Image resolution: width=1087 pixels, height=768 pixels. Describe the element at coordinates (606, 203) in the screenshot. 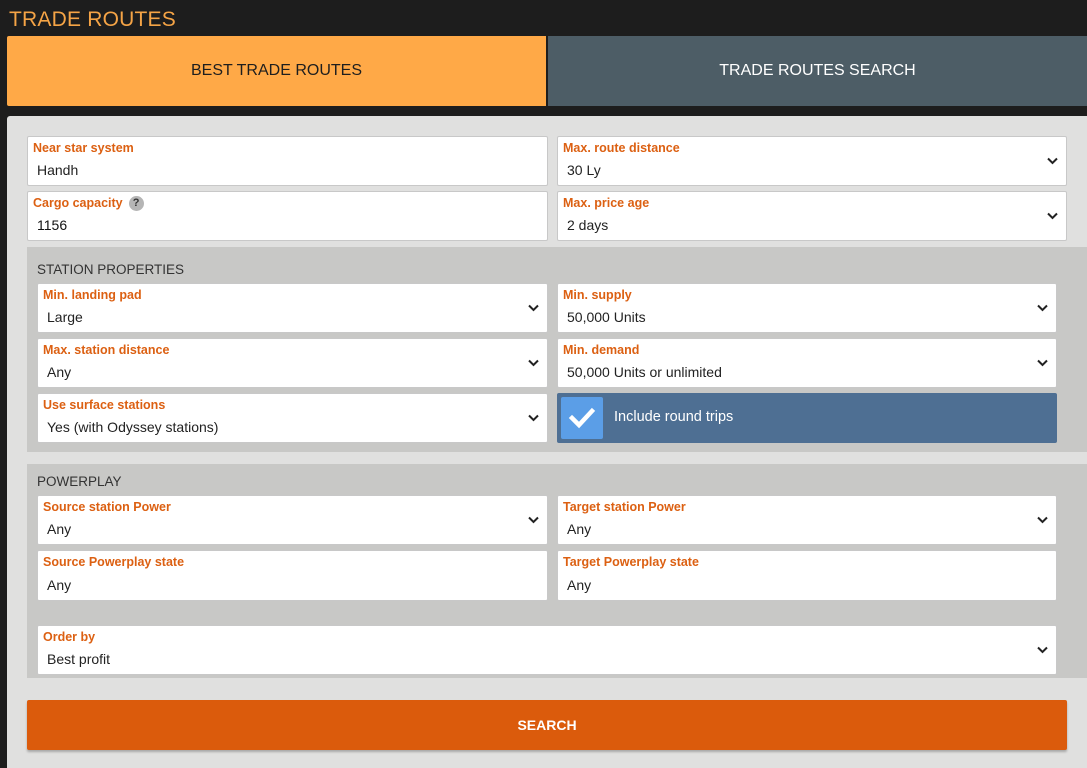

I see `max-price-age-label: Max. price age` at that location.